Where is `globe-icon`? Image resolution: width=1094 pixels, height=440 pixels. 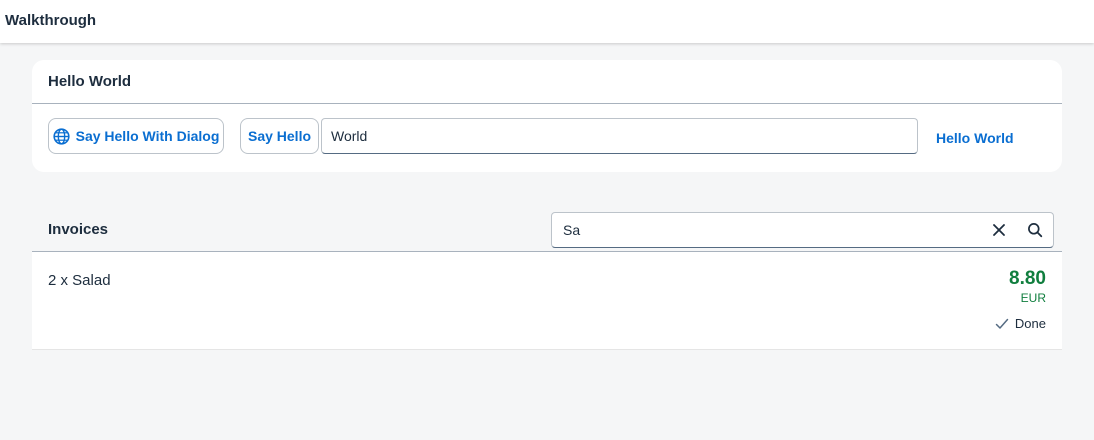
globe-icon is located at coordinates (61, 136).